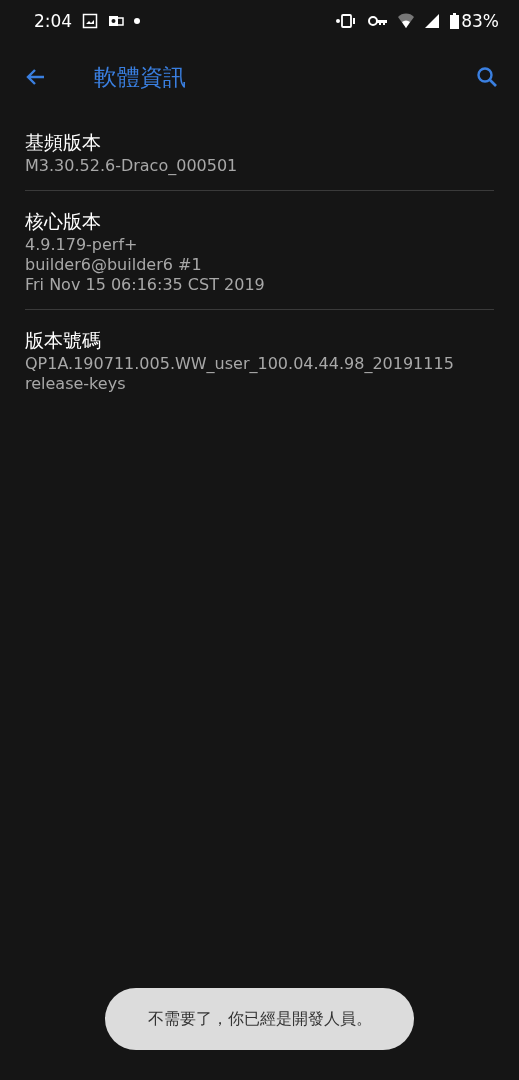 The width and height of the screenshot is (519, 1080). What do you see at coordinates (378, 21) in the screenshot?
I see `key-icon` at bounding box center [378, 21].